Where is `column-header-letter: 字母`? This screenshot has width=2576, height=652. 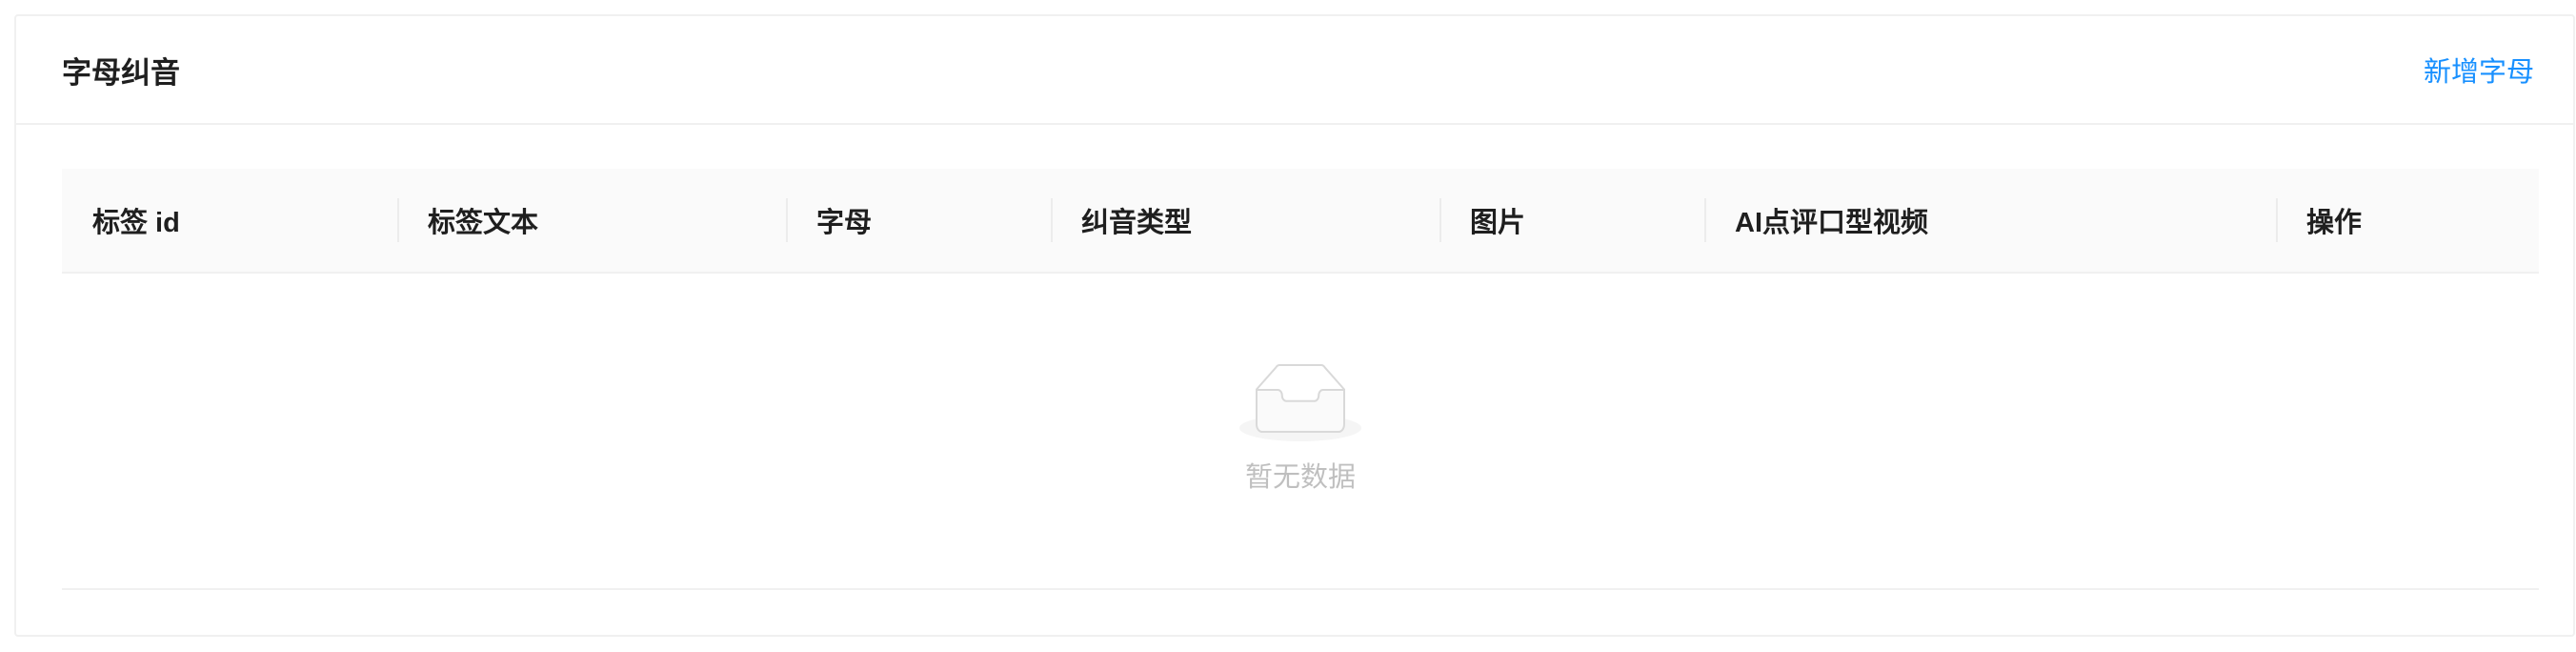
column-header-letter: 字母 is located at coordinates (919, 220).